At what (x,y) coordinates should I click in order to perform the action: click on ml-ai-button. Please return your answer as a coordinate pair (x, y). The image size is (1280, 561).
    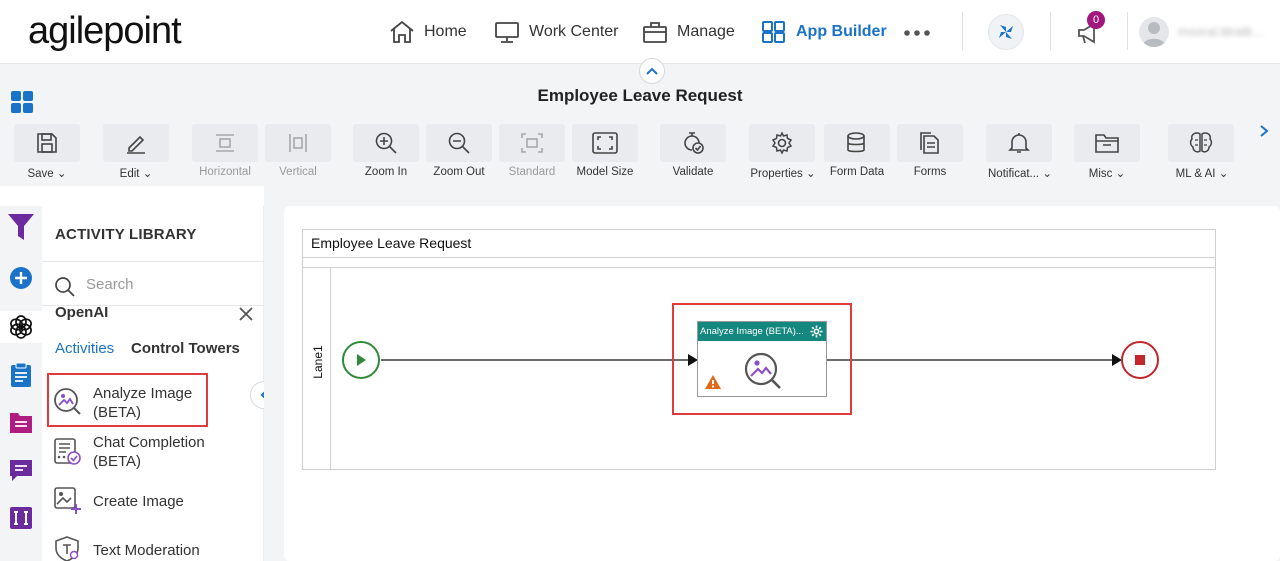
    Looking at the image, I should click on (1201, 143).